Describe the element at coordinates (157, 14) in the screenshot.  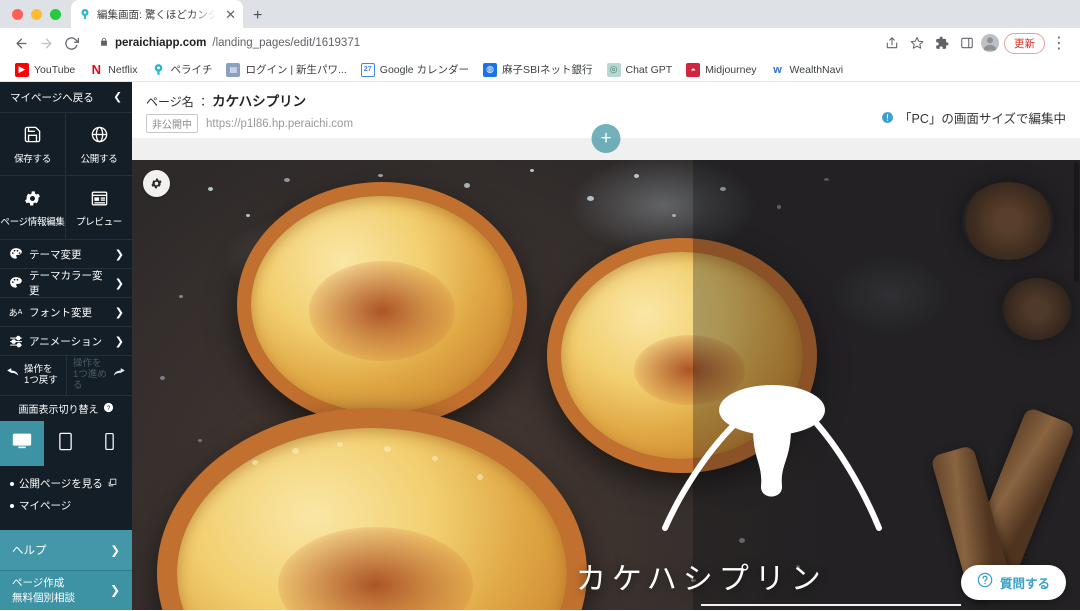
I see `browser-tab: 編集画面: 驚くほどカンタン！無料 ✕` at that location.